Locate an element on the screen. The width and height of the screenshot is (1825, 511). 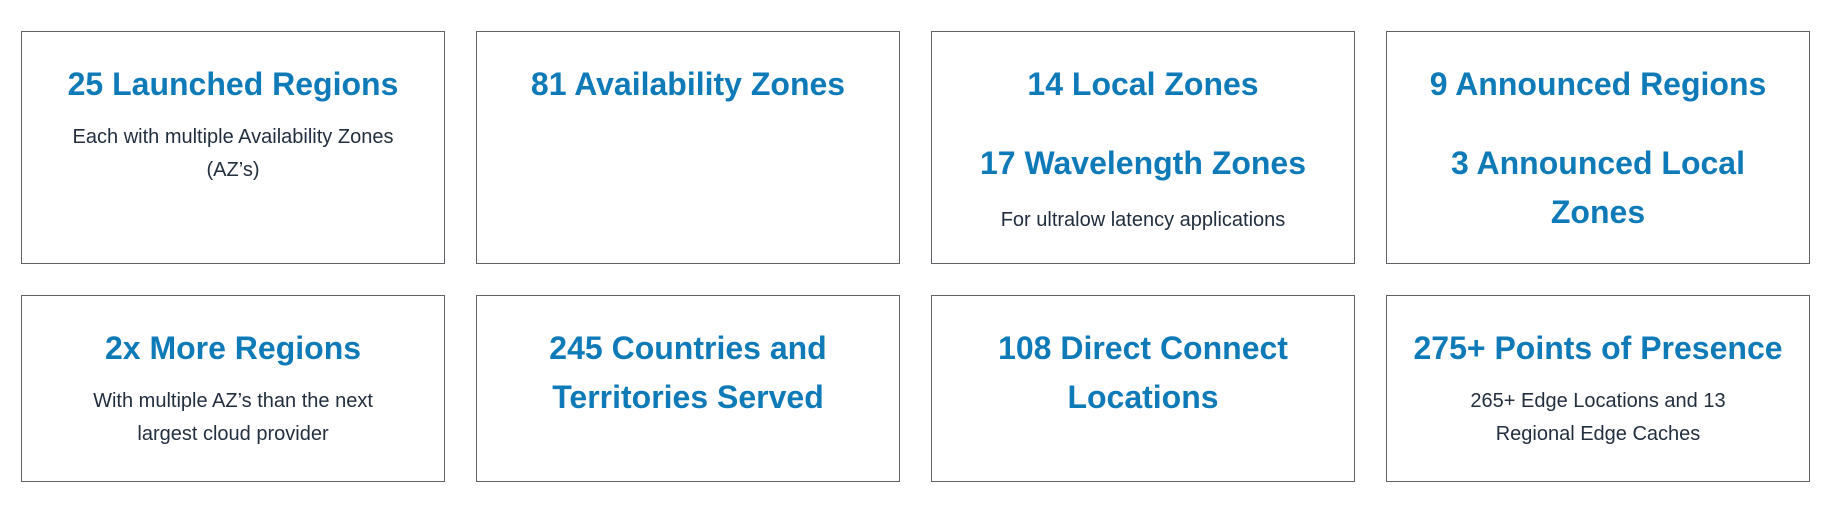
stat-headline: 81 Availability Zones is located at coordinates (688, 84).